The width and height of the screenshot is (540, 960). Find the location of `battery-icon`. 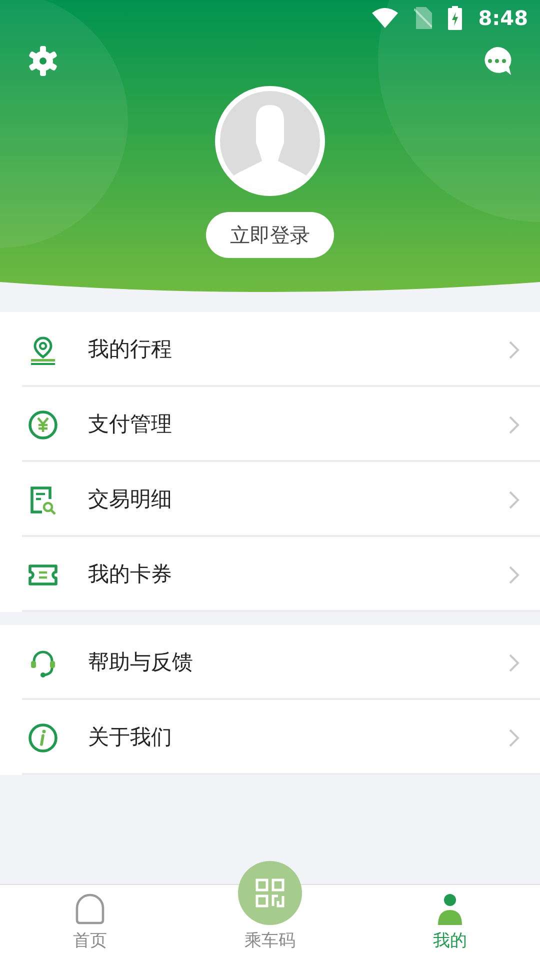

battery-icon is located at coordinates (455, 18).